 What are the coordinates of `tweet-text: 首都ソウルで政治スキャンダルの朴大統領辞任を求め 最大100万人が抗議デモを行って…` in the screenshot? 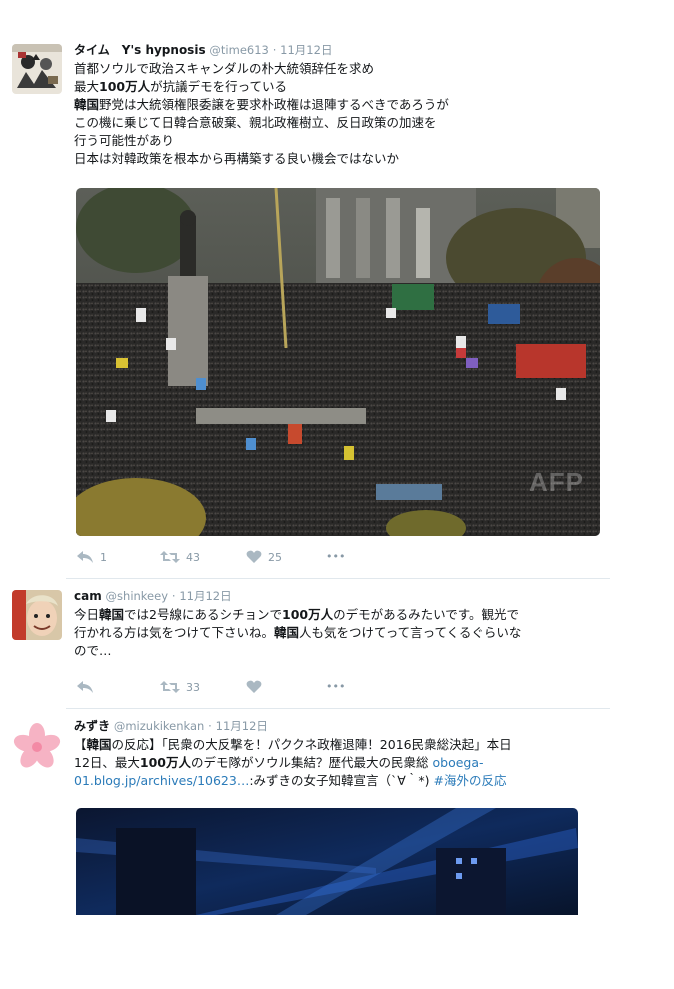 It's located at (342, 114).